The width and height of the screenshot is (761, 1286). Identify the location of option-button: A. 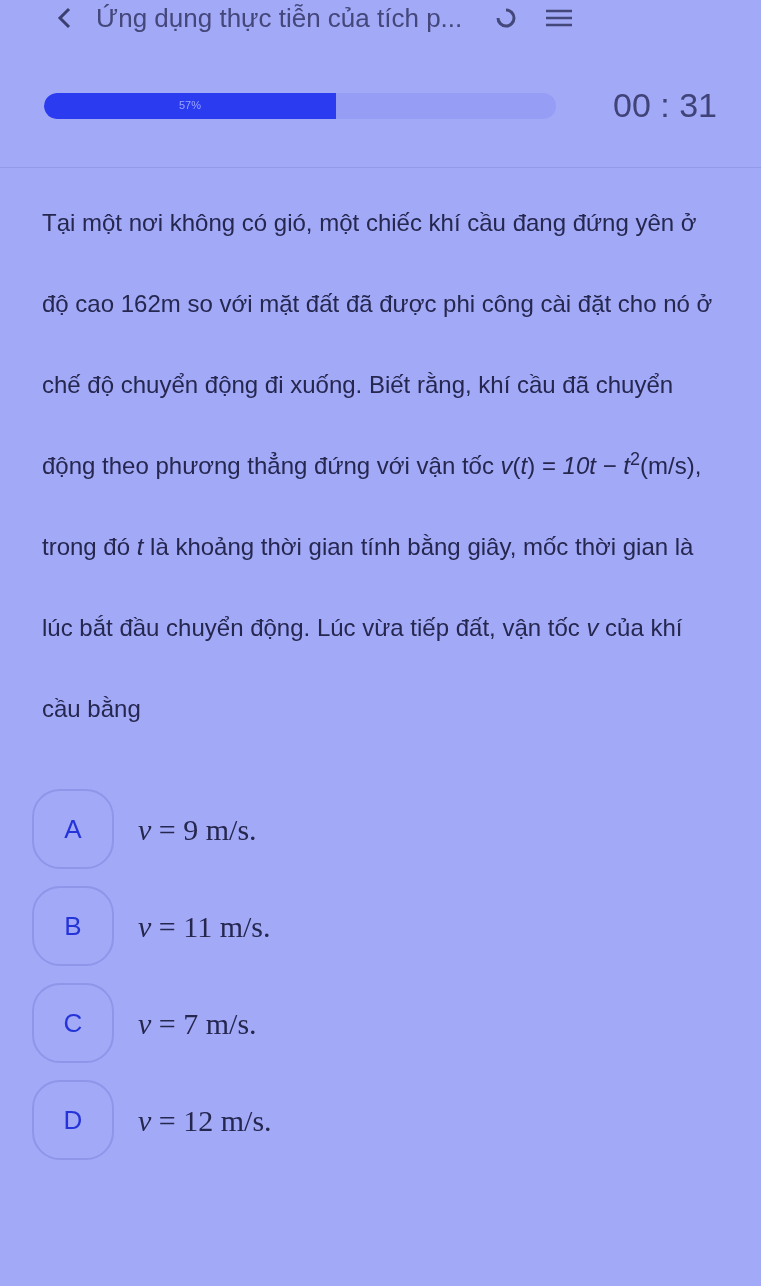
(73, 829).